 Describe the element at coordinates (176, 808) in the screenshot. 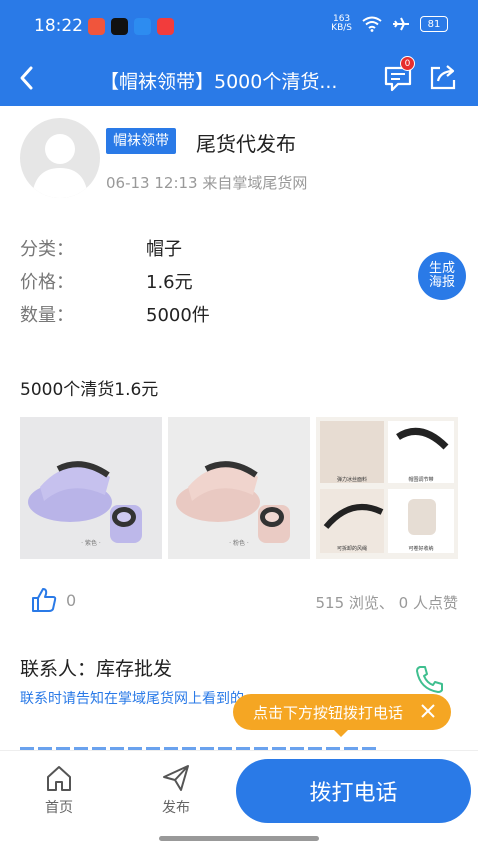

I see `tab-post-label: 发布` at that location.